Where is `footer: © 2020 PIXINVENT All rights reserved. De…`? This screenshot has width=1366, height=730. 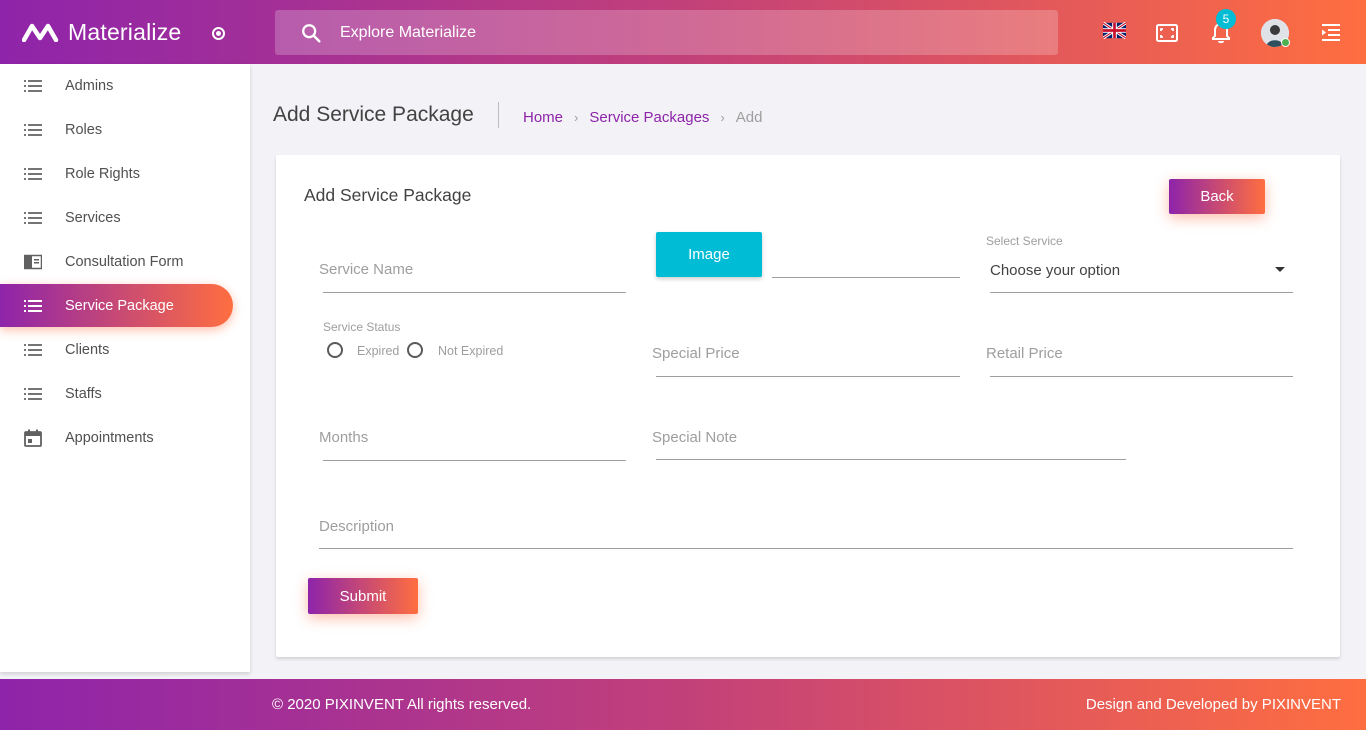
footer: © 2020 PIXINVENT All rights reserved. De… is located at coordinates (683, 704).